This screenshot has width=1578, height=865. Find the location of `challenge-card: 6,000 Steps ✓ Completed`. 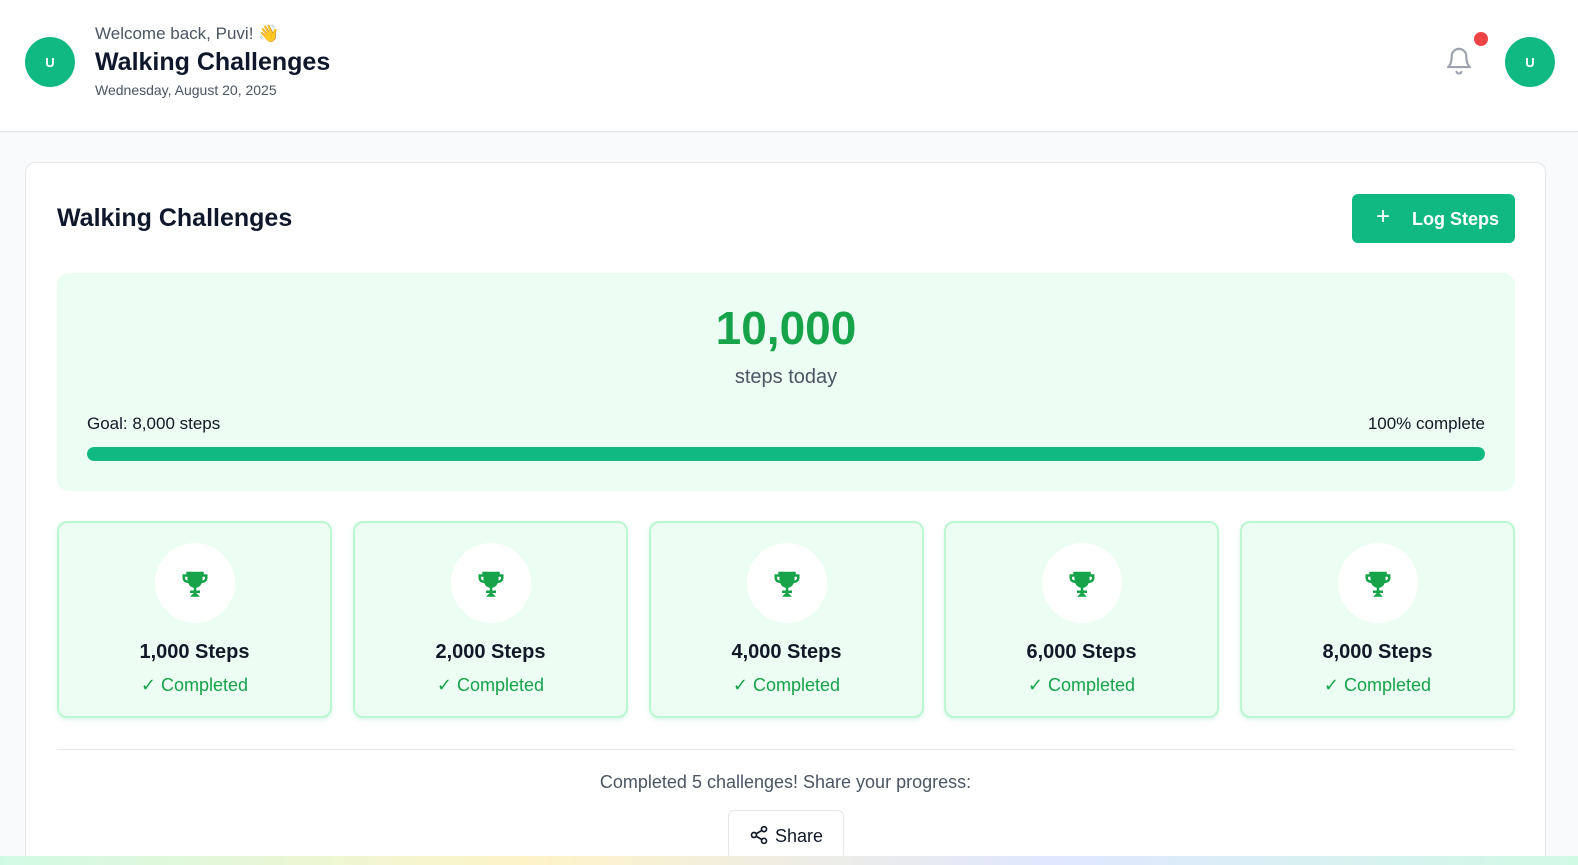

challenge-card: 6,000 Steps ✓ Completed is located at coordinates (1081, 619).